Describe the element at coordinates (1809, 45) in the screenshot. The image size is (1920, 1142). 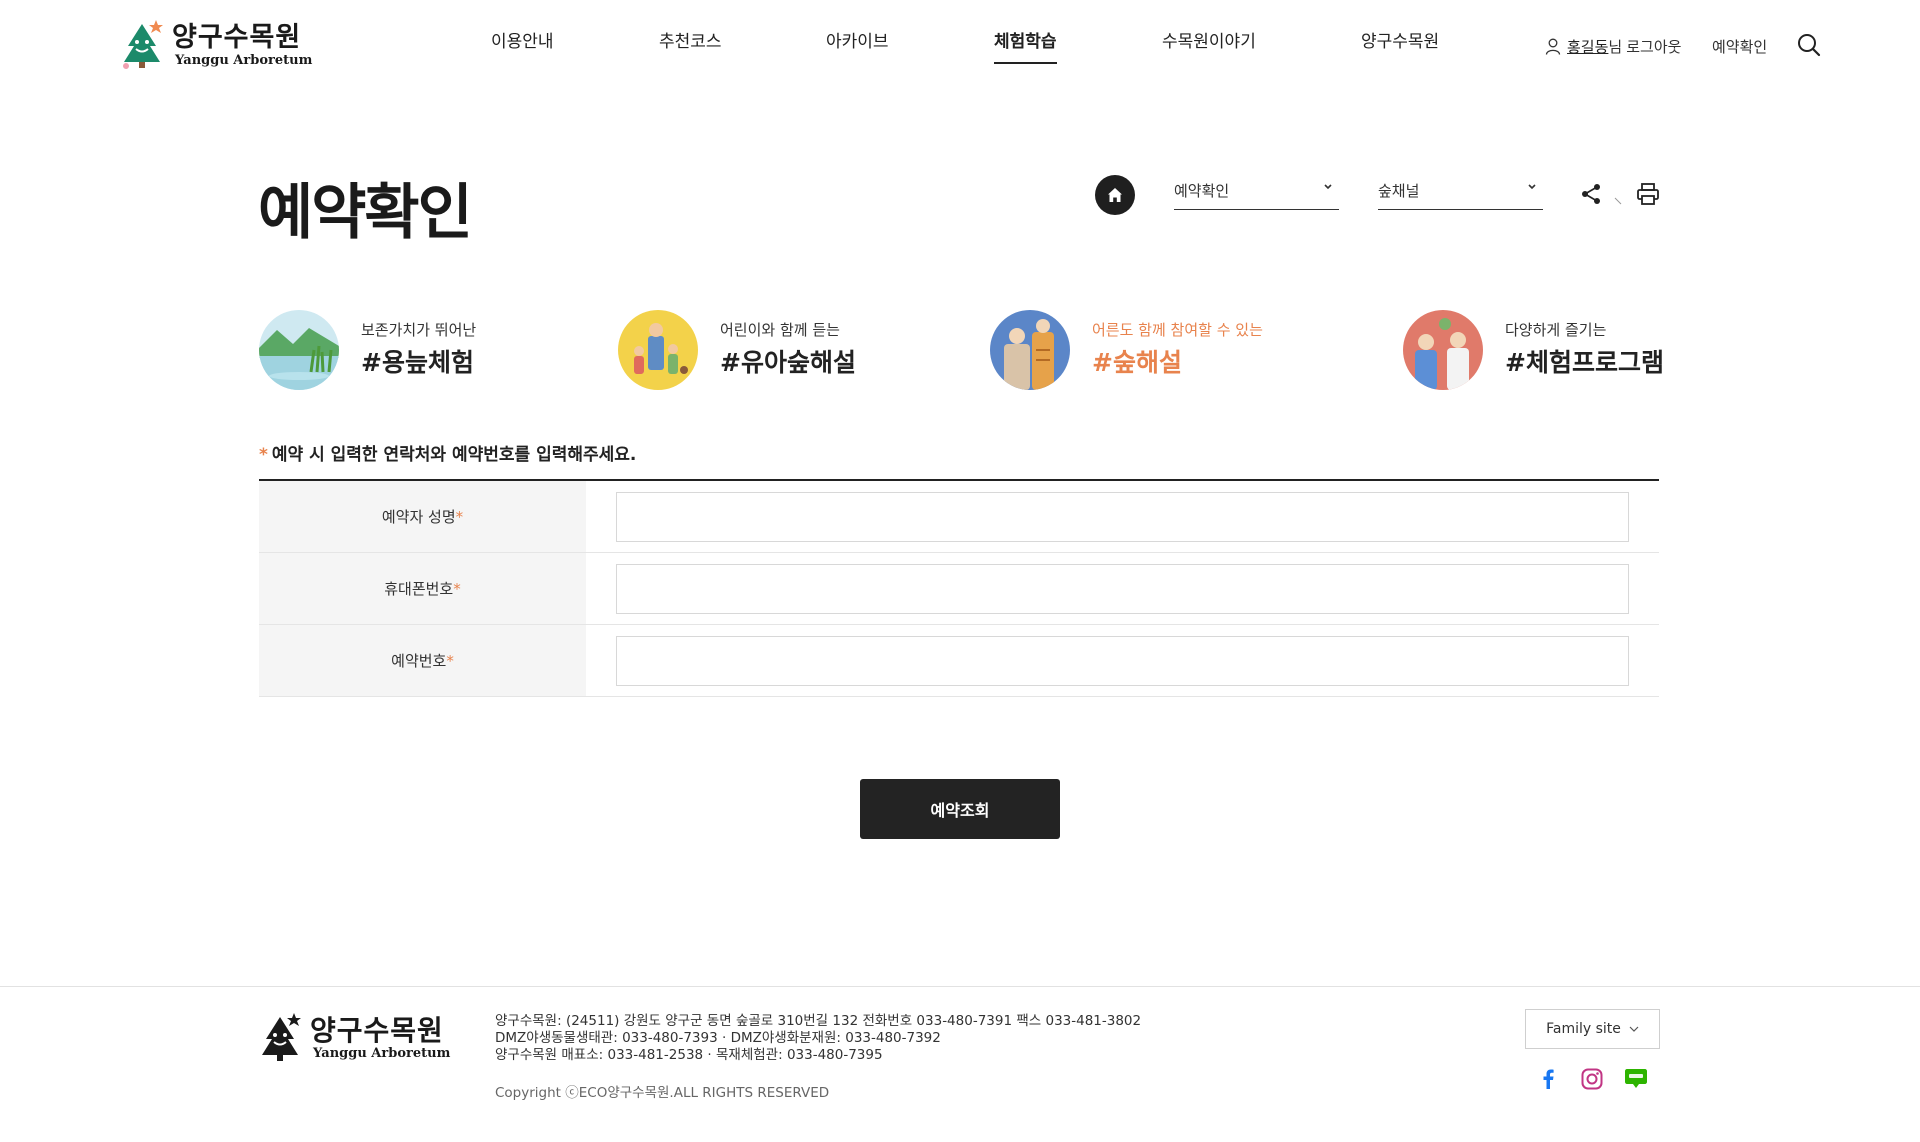
I see `search-icon` at that location.